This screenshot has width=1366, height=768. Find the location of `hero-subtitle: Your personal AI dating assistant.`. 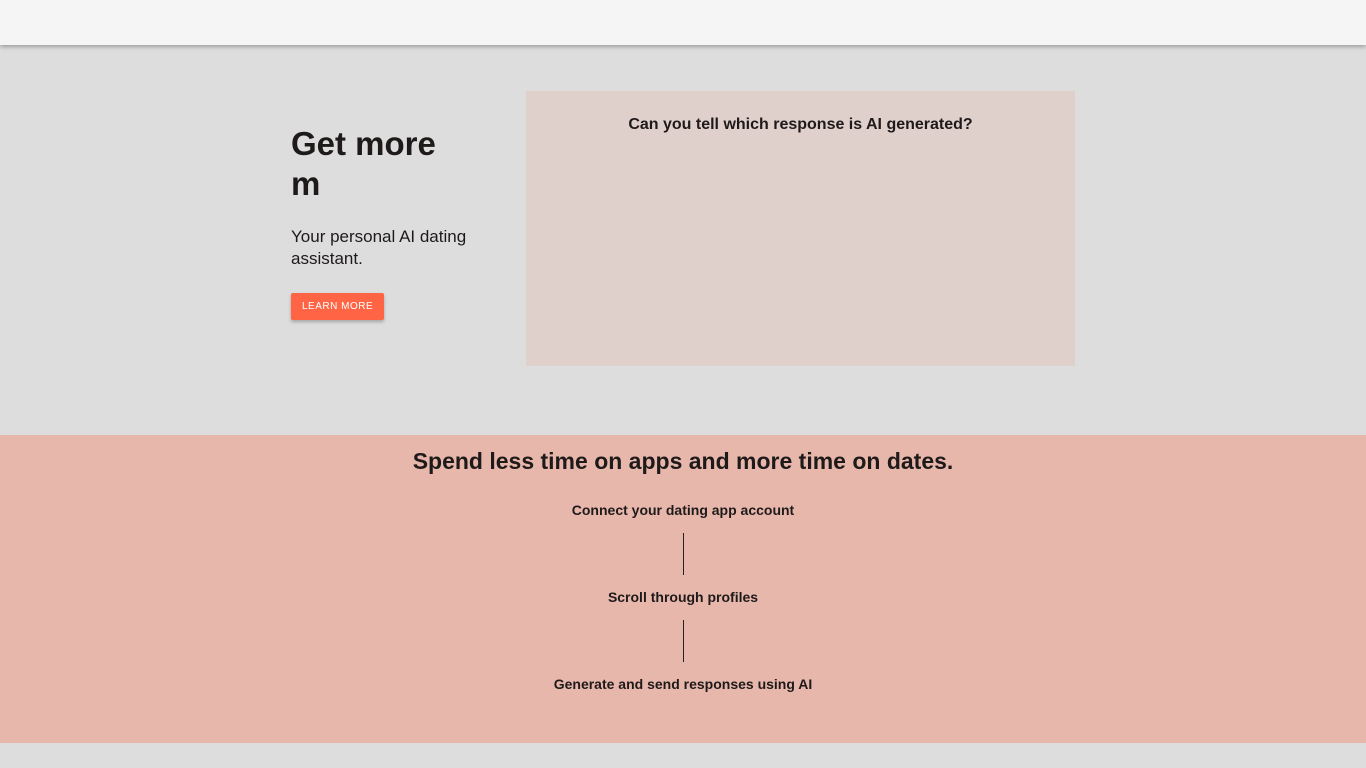

hero-subtitle: Your personal AI dating assistant. is located at coordinates (379, 247).